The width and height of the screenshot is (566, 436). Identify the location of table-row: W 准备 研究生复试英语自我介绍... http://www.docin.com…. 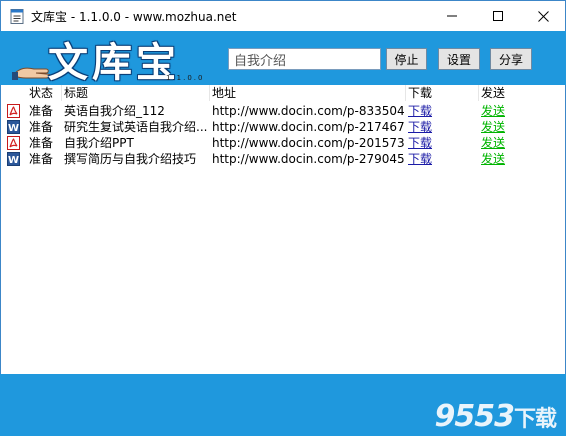
(283, 127).